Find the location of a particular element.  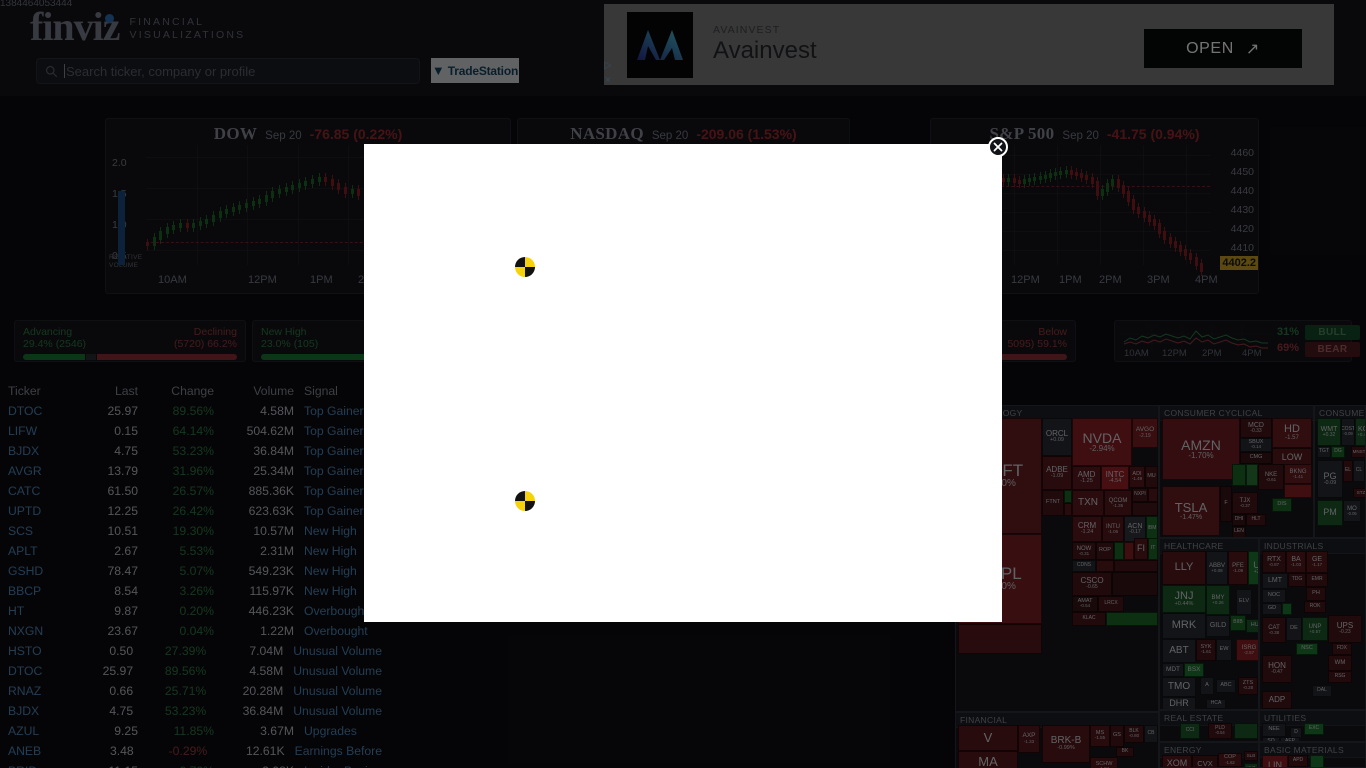

heatmap-tile: ADI -1.49 is located at coordinates (1137, 477).